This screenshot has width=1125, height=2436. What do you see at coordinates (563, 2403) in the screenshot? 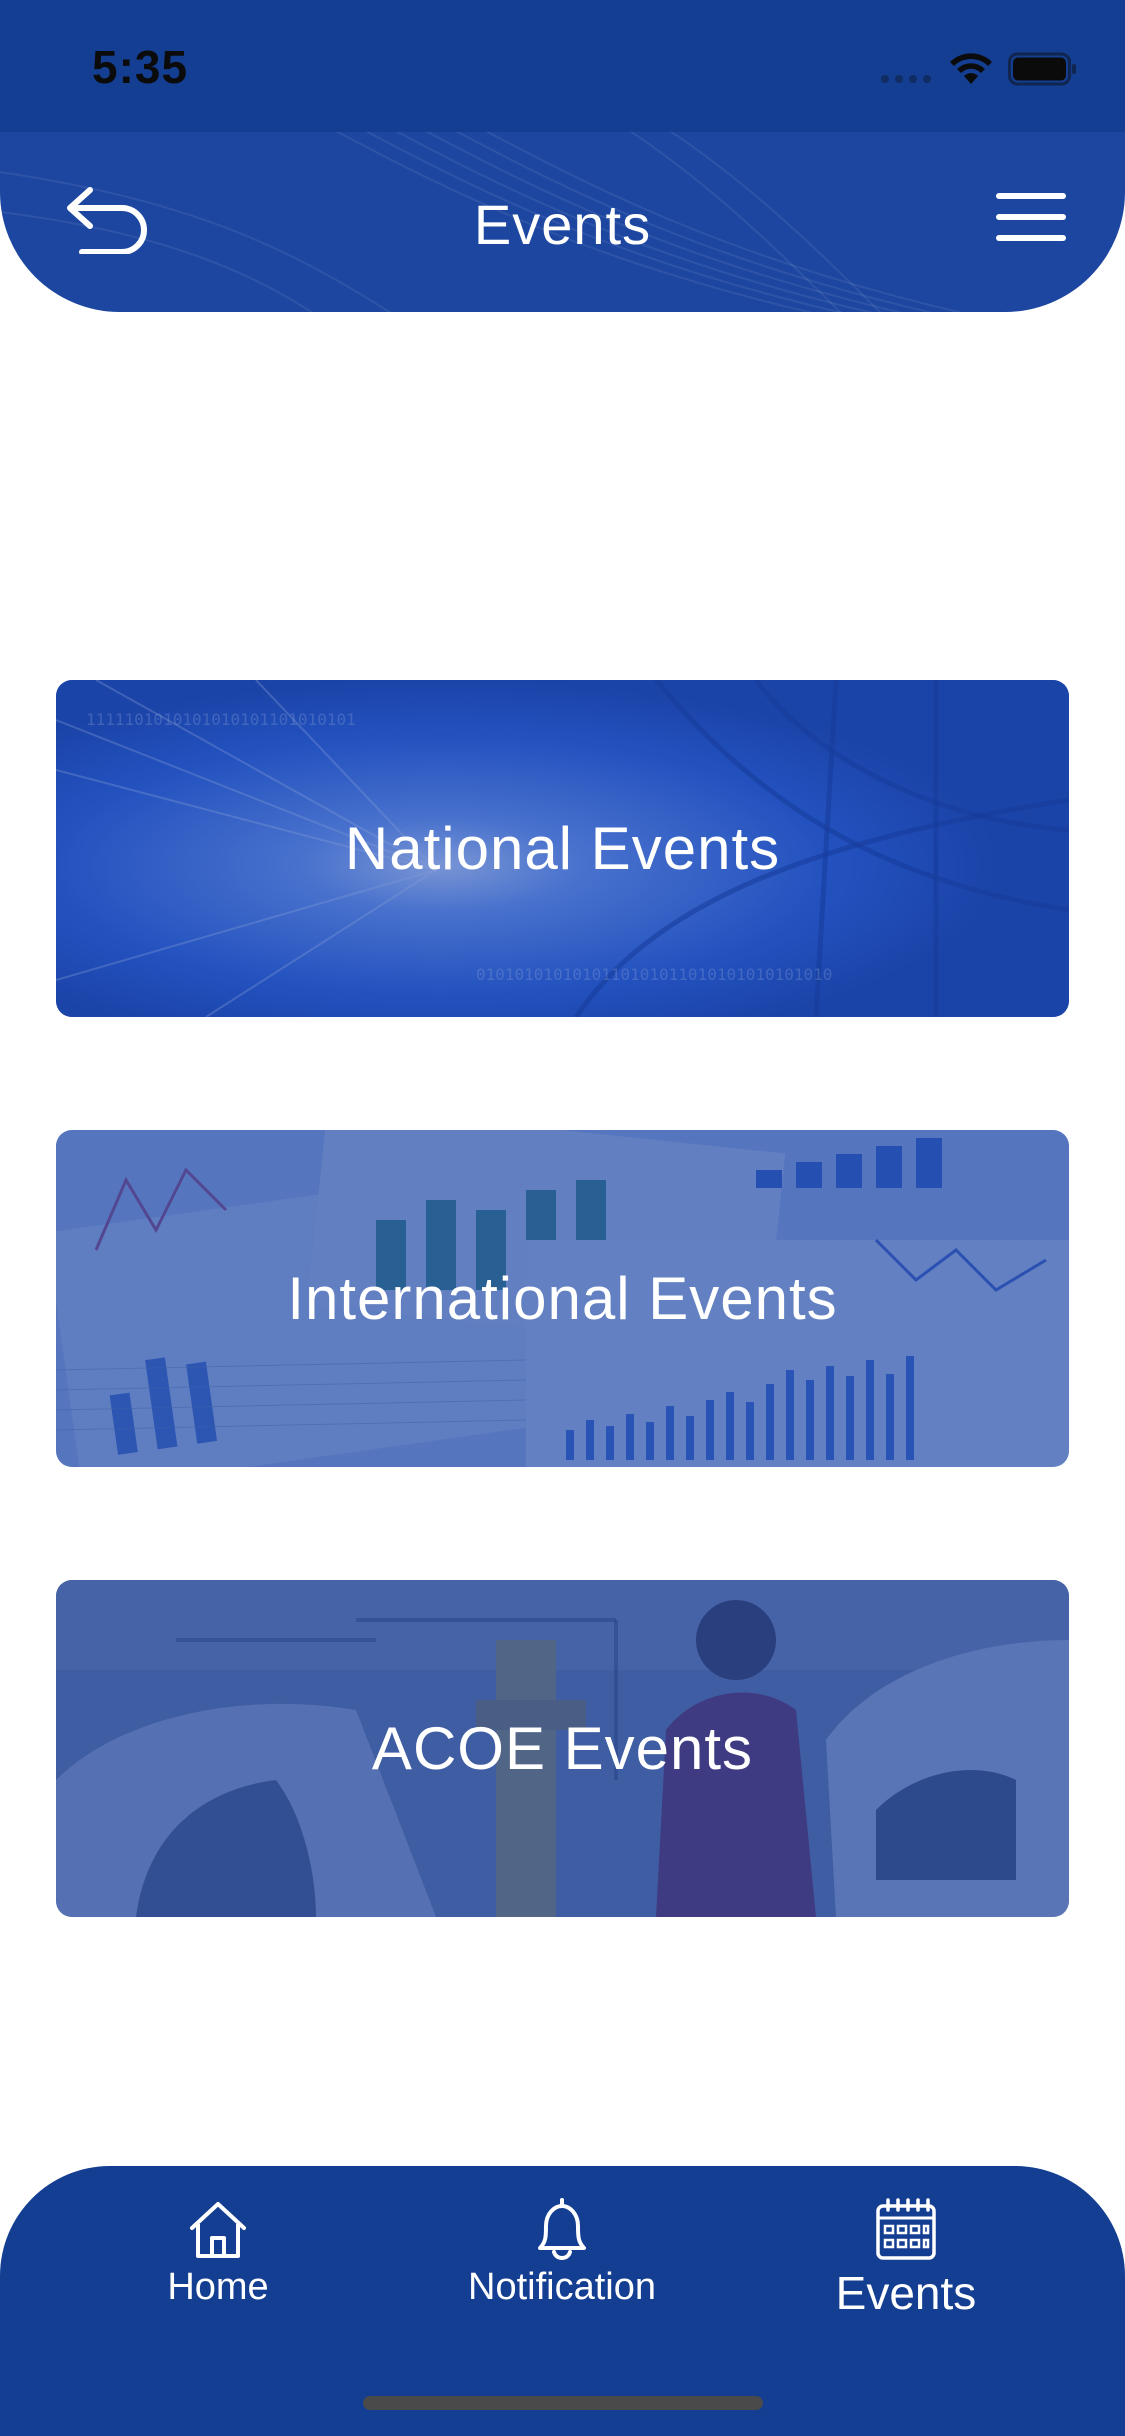
I see `home-indicator` at bounding box center [563, 2403].